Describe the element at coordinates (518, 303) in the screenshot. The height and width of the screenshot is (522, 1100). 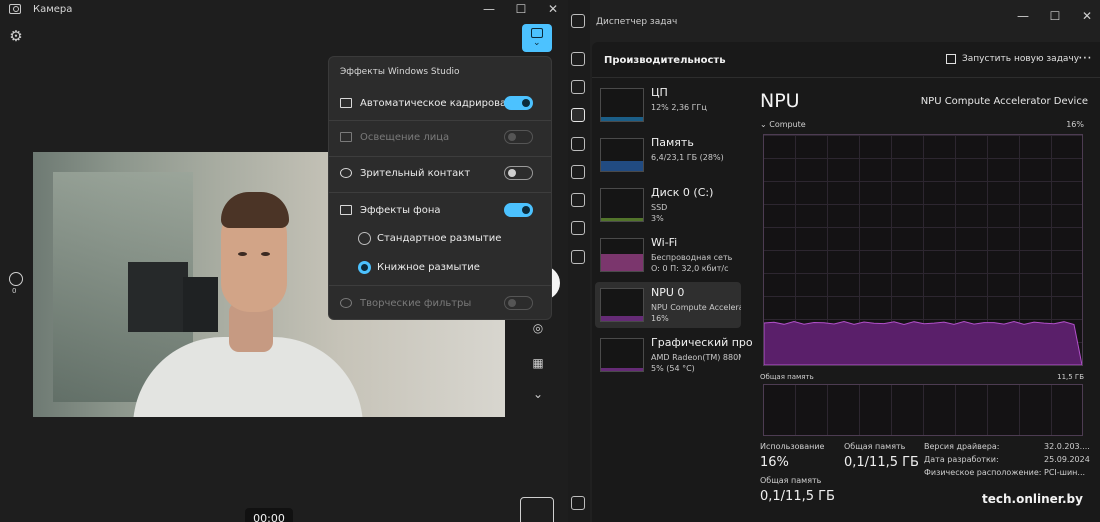
I see `creative-filters-toggle` at that location.